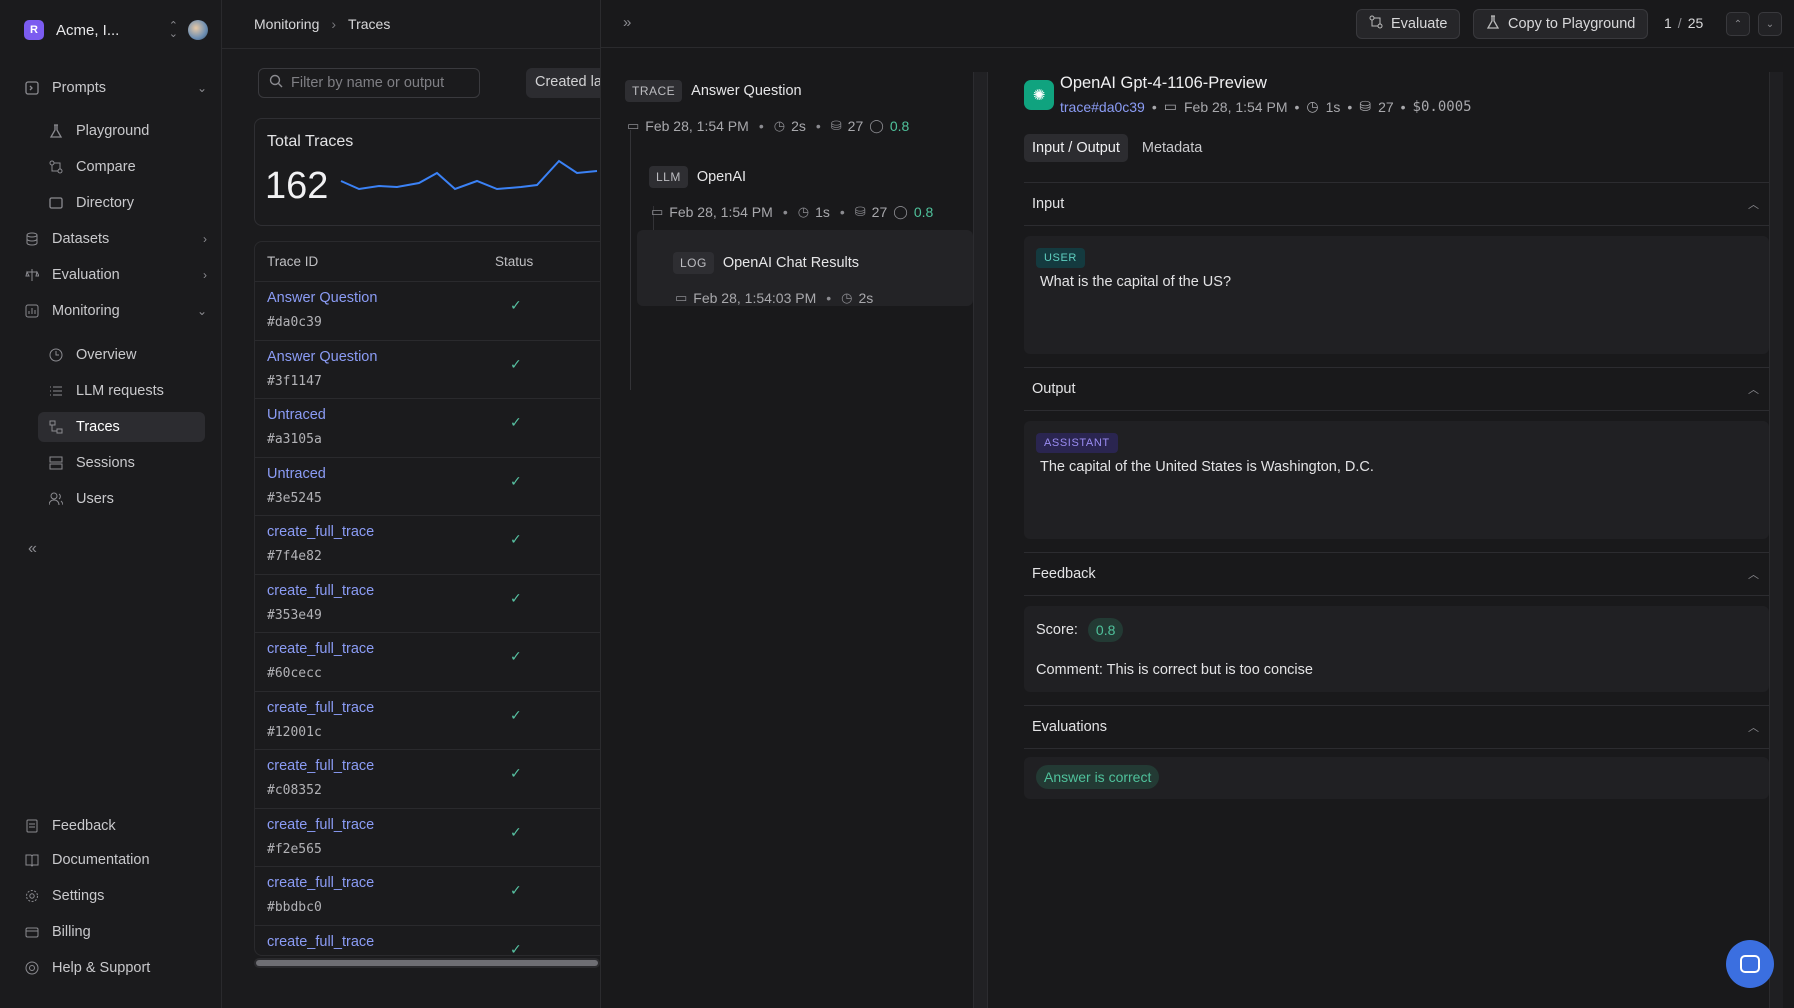  Describe the element at coordinates (427, 779) in the screenshot. I see `table-row: create_full_trace #c08352 ✓` at that location.